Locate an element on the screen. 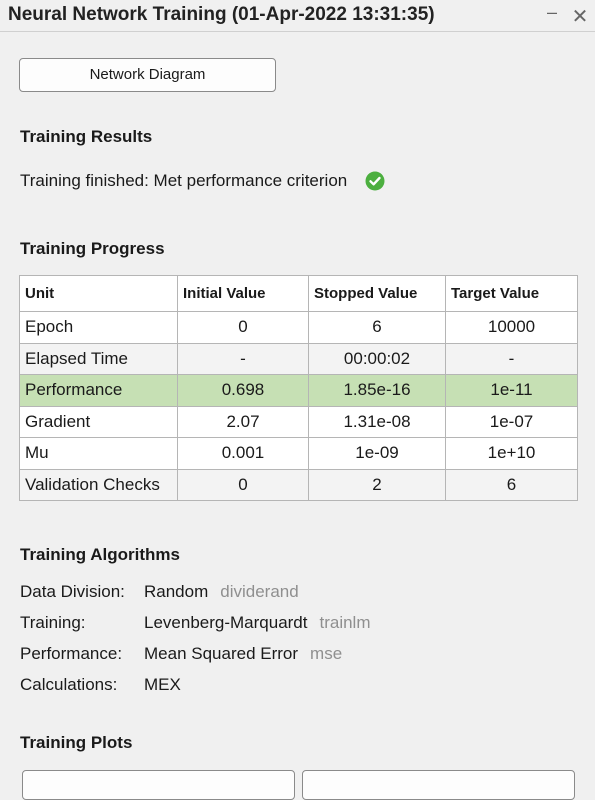 The width and height of the screenshot is (595, 800). training-results-heading: Training Results is located at coordinates (86, 136).